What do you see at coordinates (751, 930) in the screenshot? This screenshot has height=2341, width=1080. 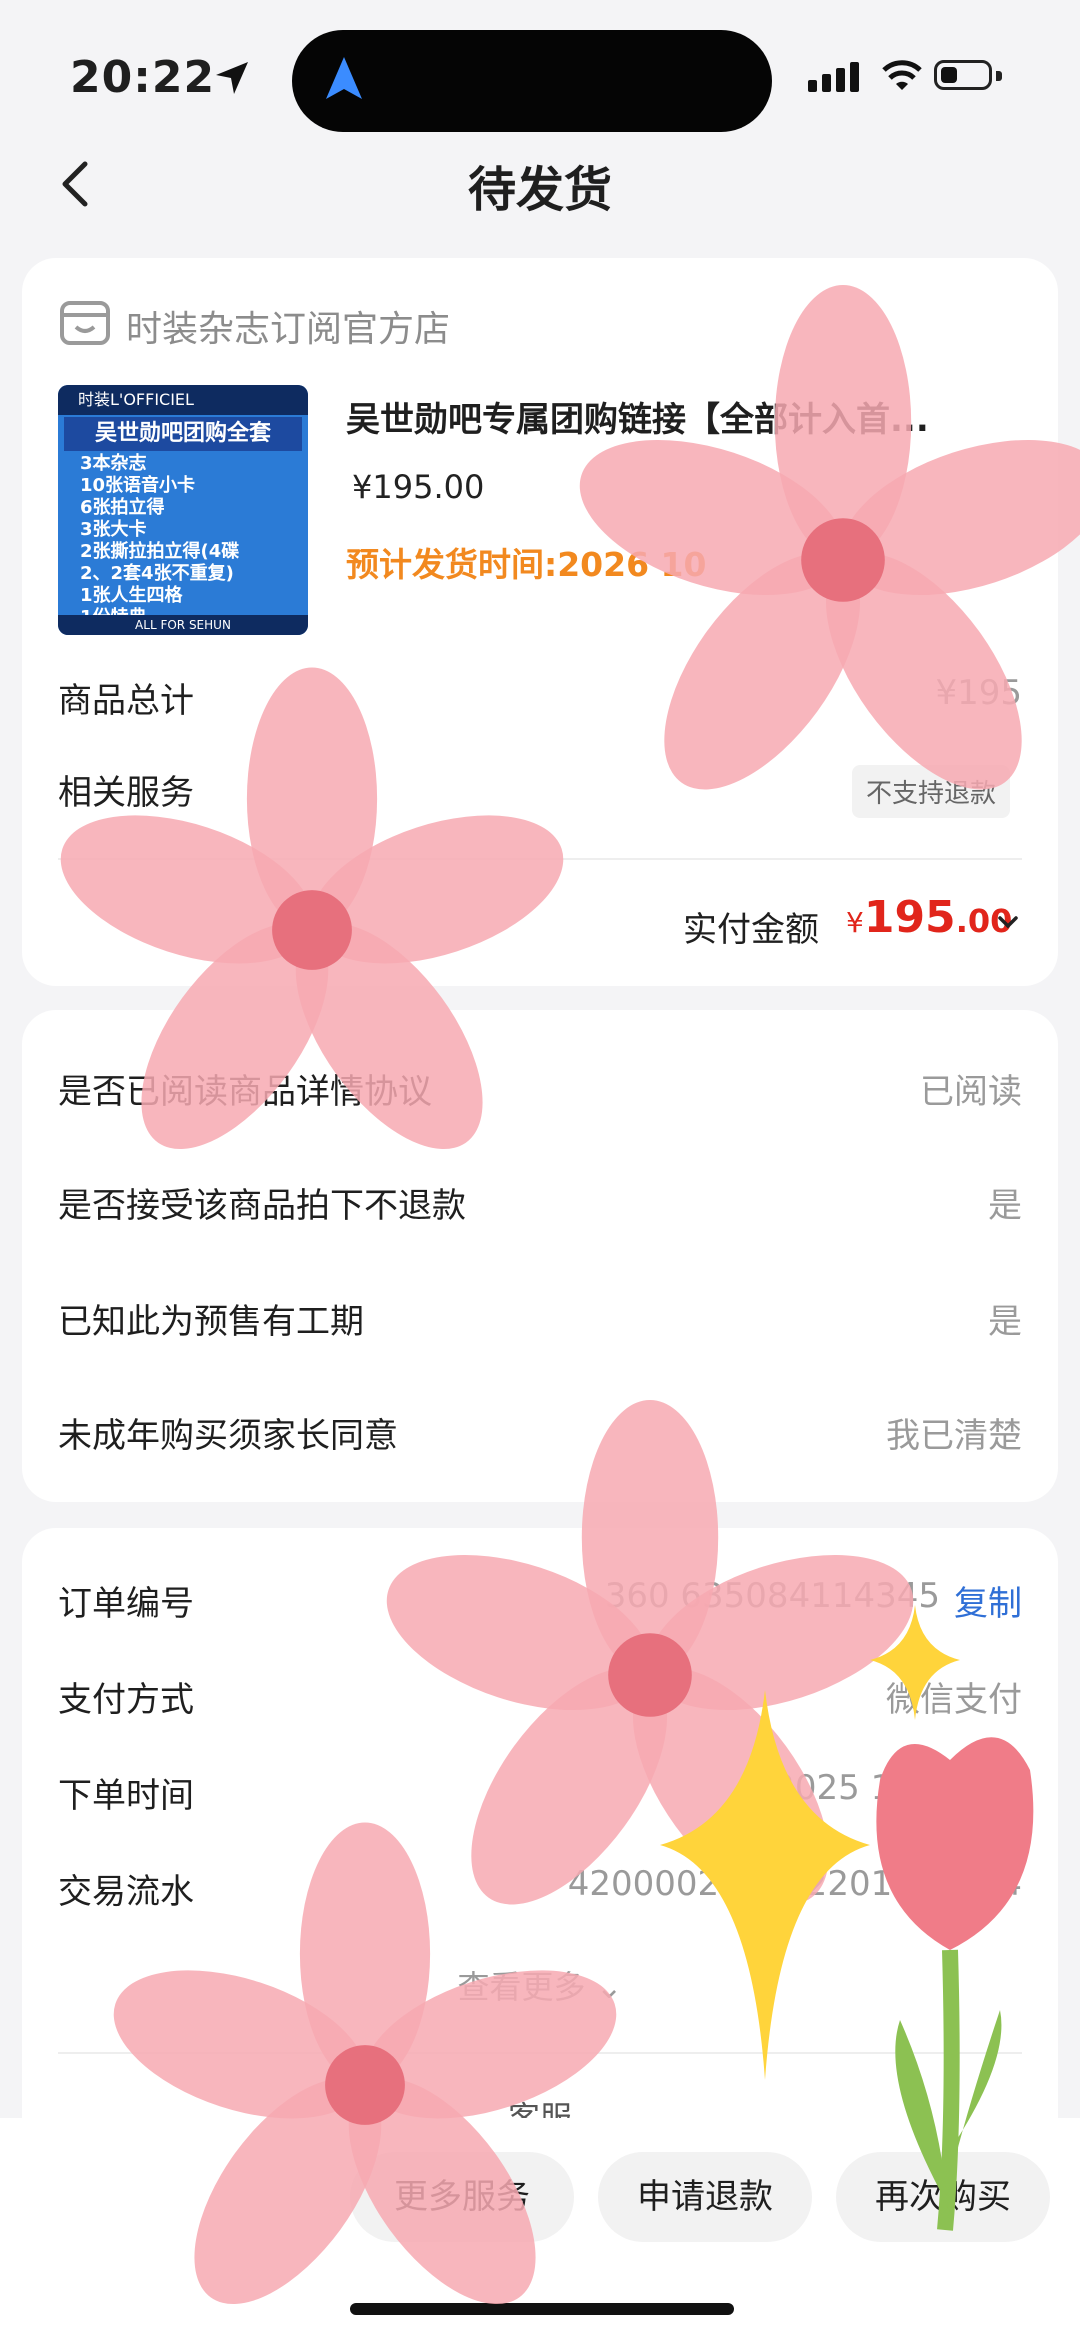 I see `paid-label: 实付金额` at bounding box center [751, 930].